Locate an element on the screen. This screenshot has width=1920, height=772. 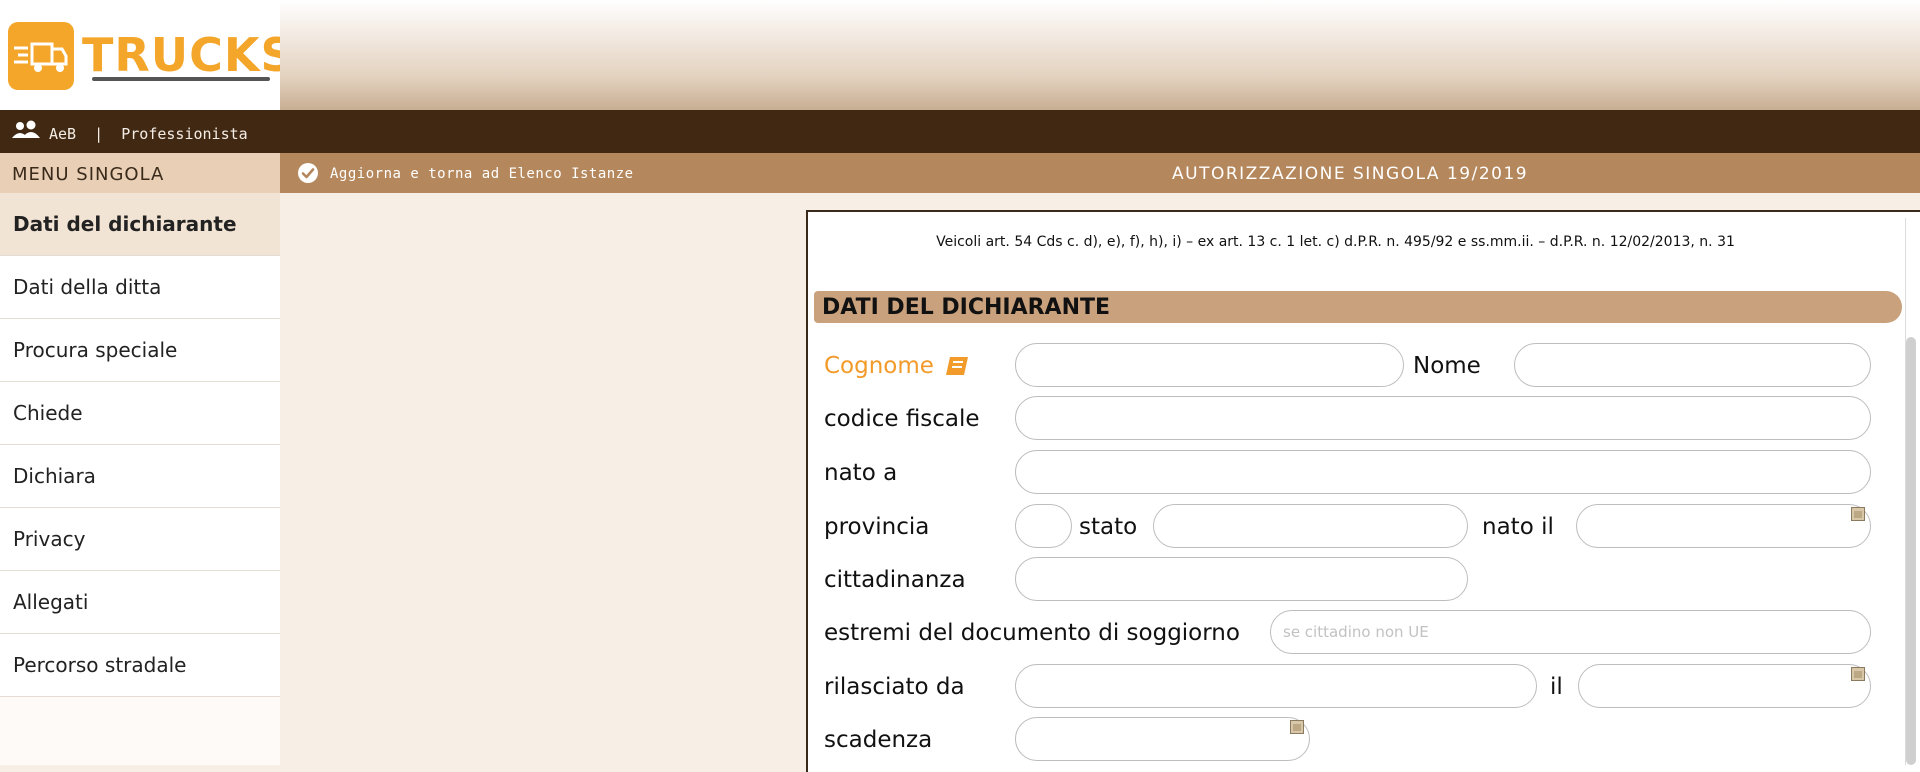
sidebar-item-dati-ditta: Dati della ditta is located at coordinates (140, 287).